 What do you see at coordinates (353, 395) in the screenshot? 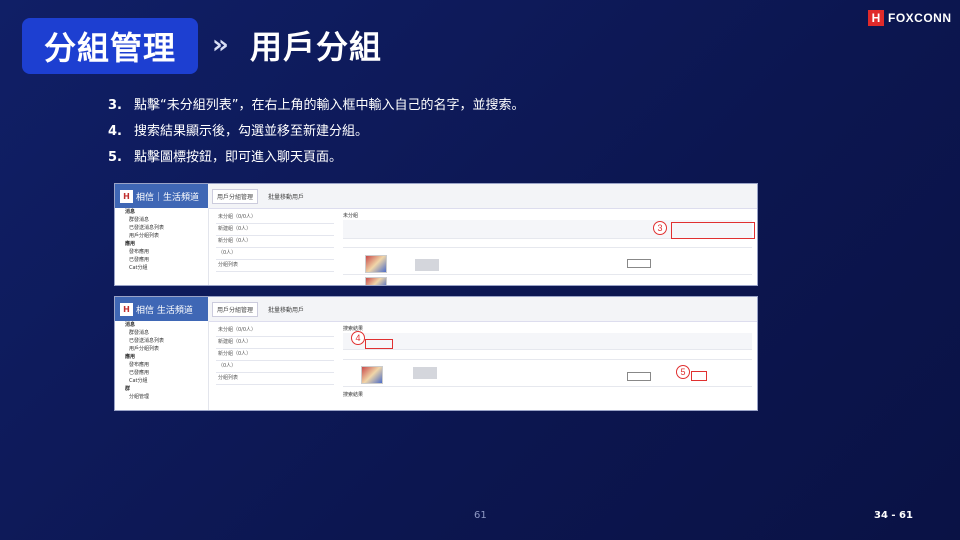
I see `footer-label: 搜索結果` at bounding box center [353, 395].